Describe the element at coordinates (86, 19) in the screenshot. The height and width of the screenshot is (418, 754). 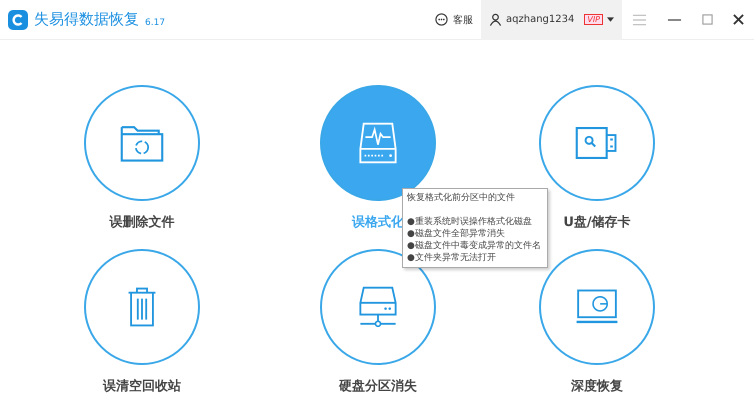
I see `app-title: 失易得数据恢复` at that location.